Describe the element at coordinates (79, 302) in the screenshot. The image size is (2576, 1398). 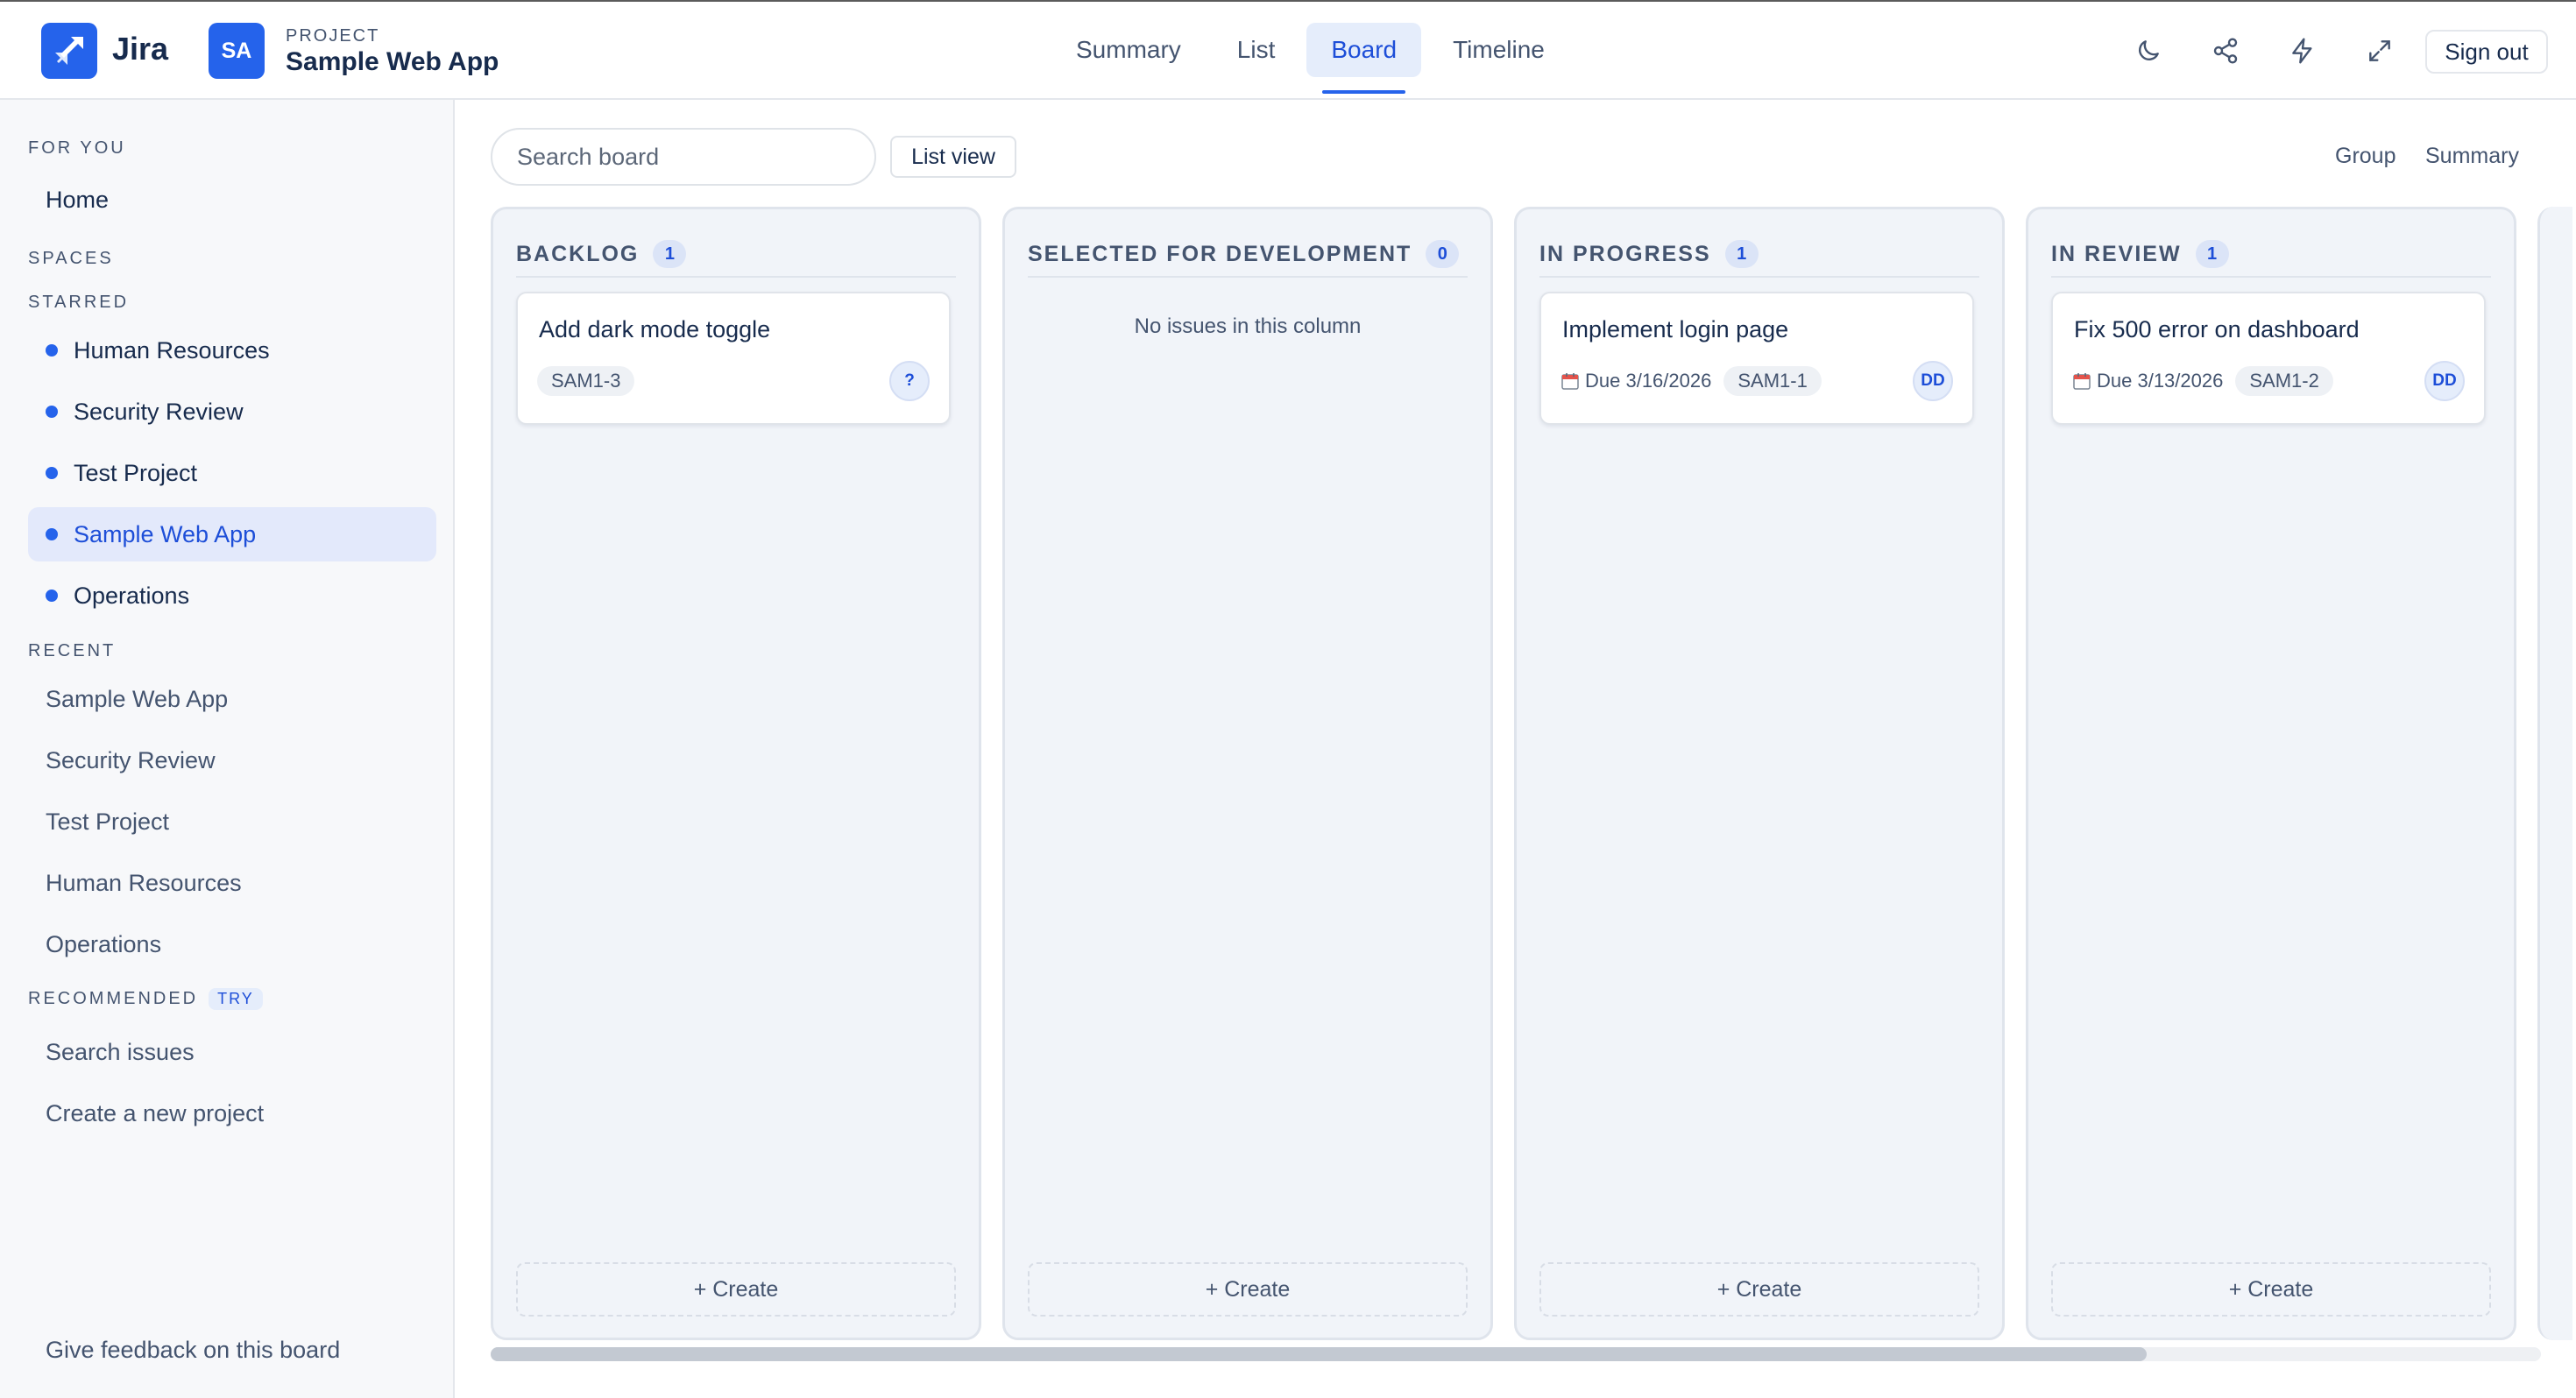
I see `starred-heading: STARRED` at that location.